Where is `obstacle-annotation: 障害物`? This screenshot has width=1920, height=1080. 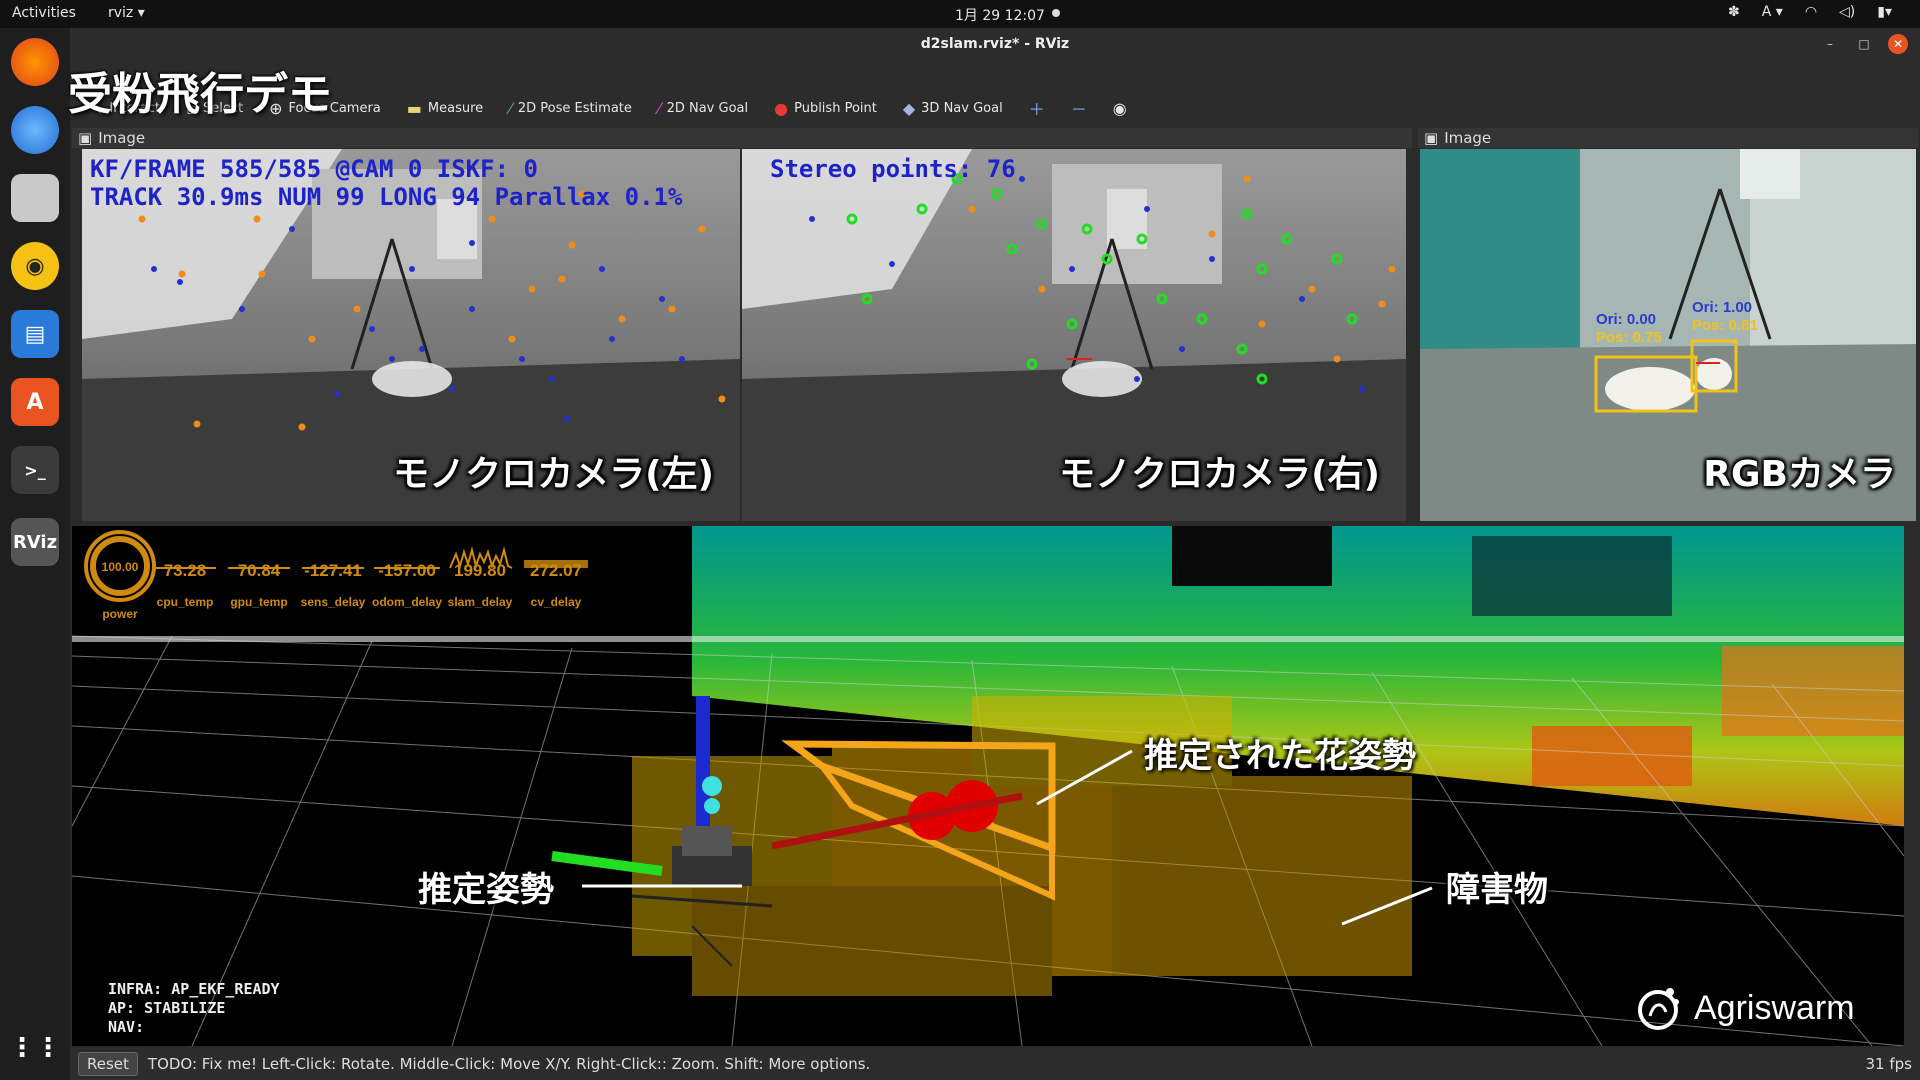
obstacle-annotation: 障害物 is located at coordinates (1497, 890).